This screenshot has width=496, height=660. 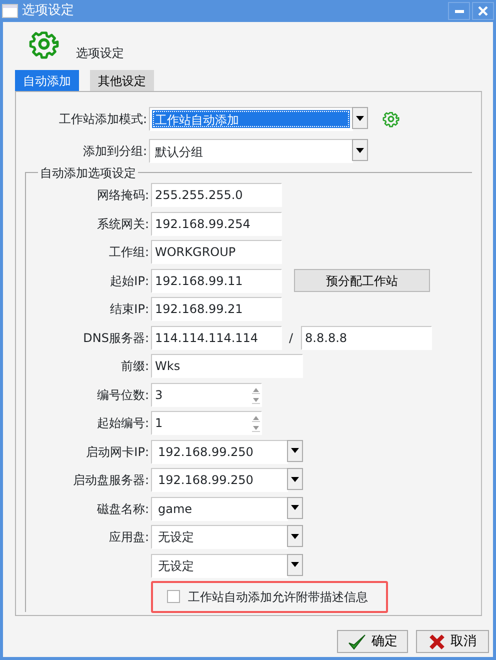 I want to click on field-label: 启动网卡IP:, so click(x=117, y=452).